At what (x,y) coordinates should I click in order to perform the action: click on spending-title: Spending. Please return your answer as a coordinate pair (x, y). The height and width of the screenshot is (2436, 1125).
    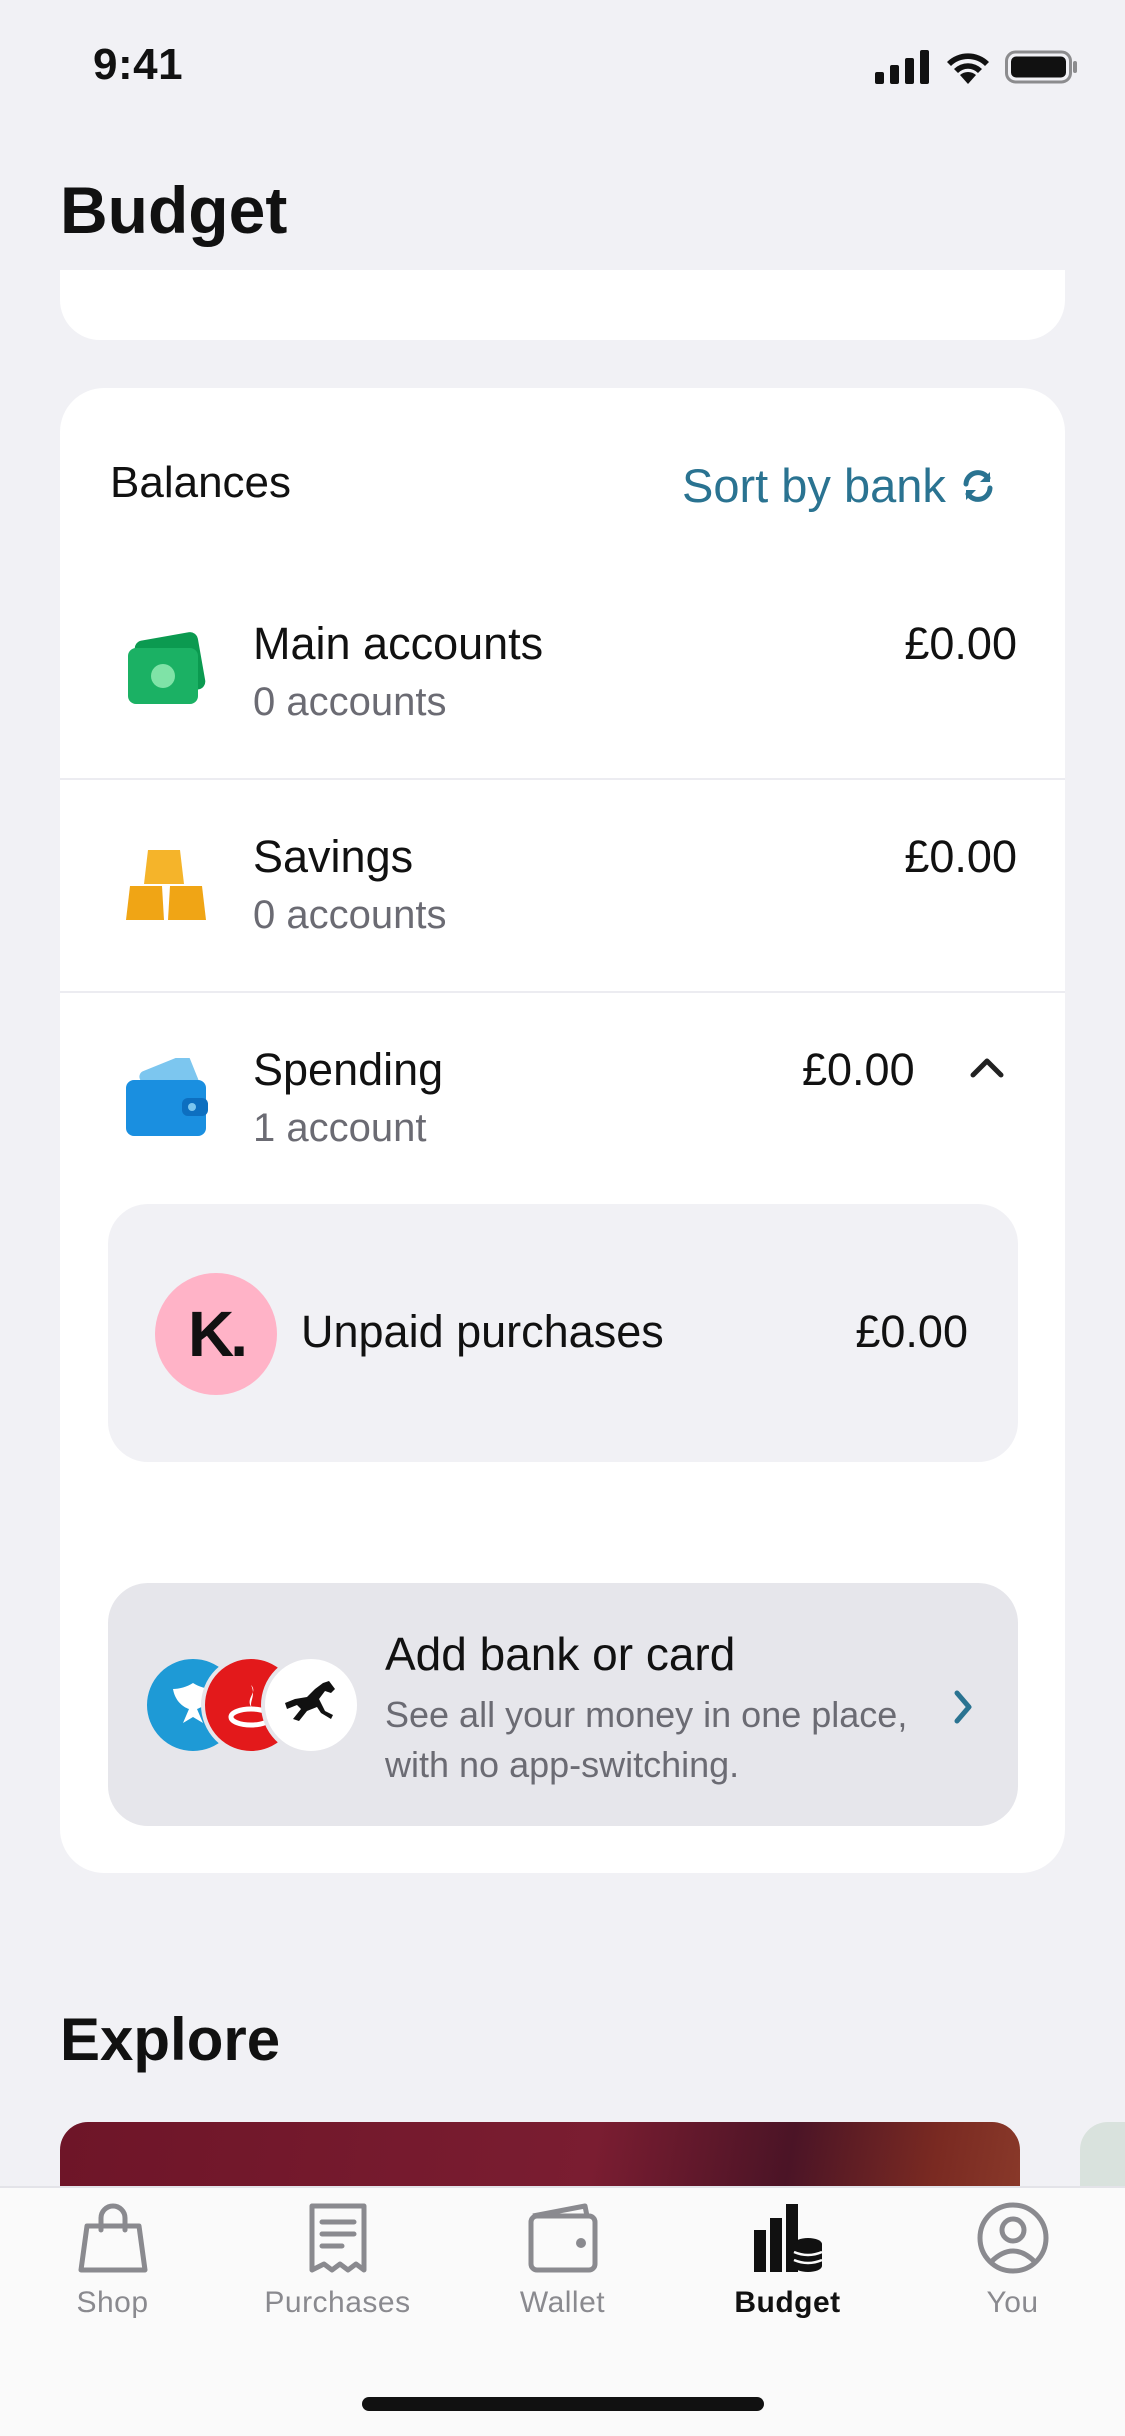
    Looking at the image, I should click on (348, 1069).